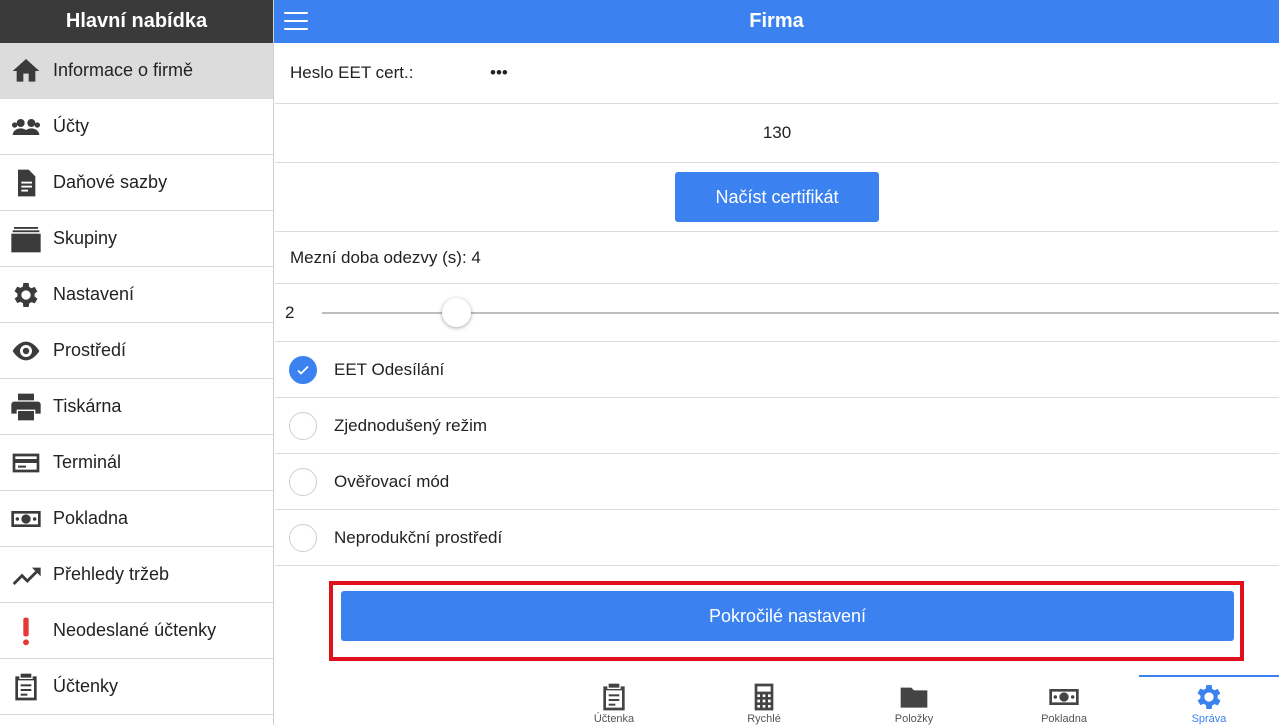 The image size is (1279, 725). What do you see at coordinates (136, 21) in the screenshot?
I see `sidebar-title: Hlavní nabídka` at bounding box center [136, 21].